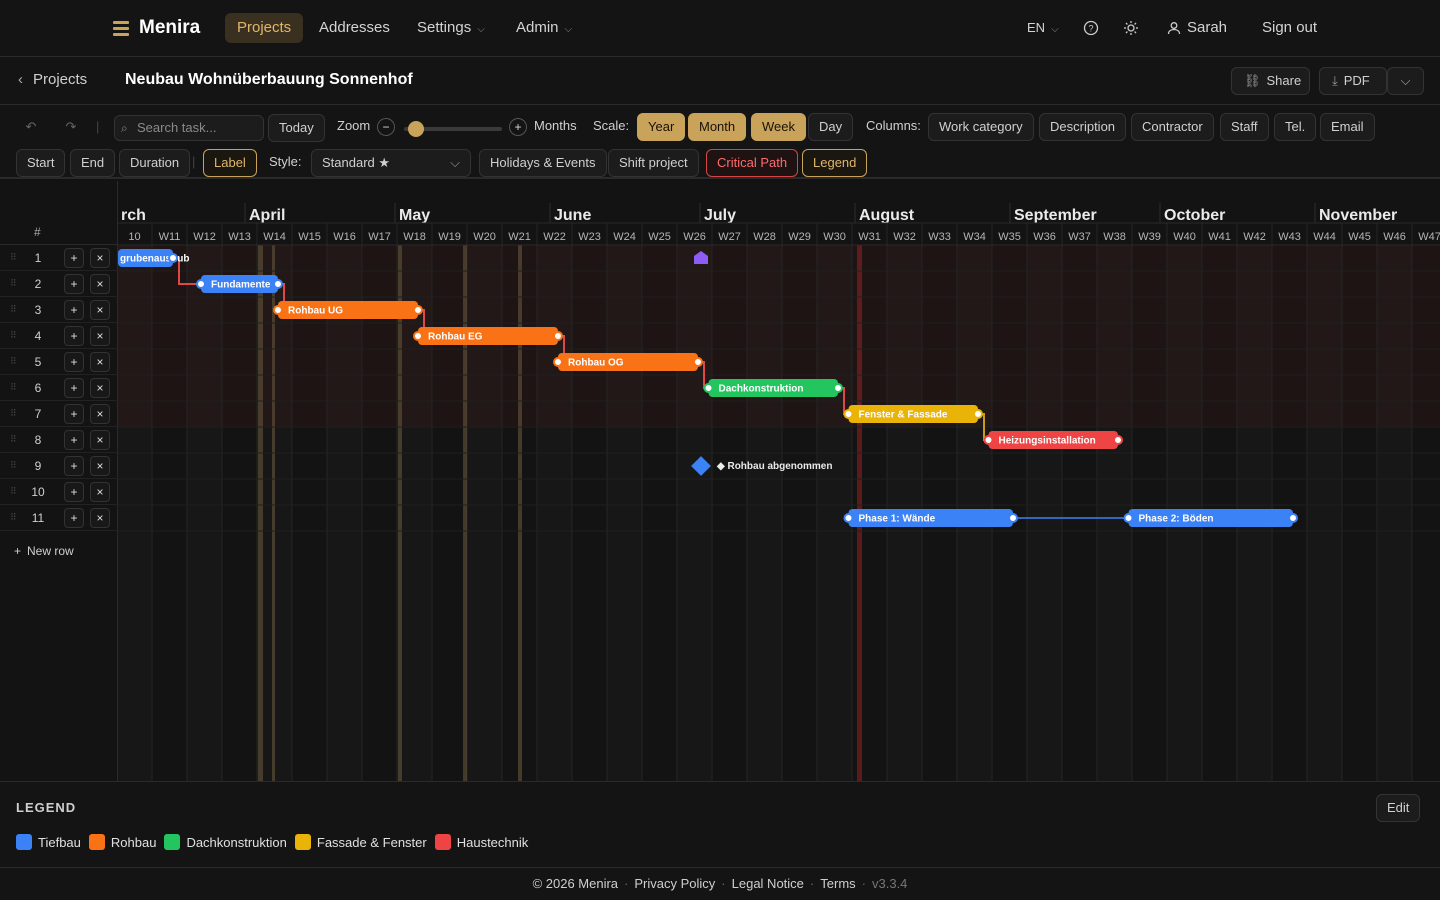 The height and width of the screenshot is (900, 1440). What do you see at coordinates (41, 163) in the screenshot?
I see `column-start: Start` at bounding box center [41, 163].